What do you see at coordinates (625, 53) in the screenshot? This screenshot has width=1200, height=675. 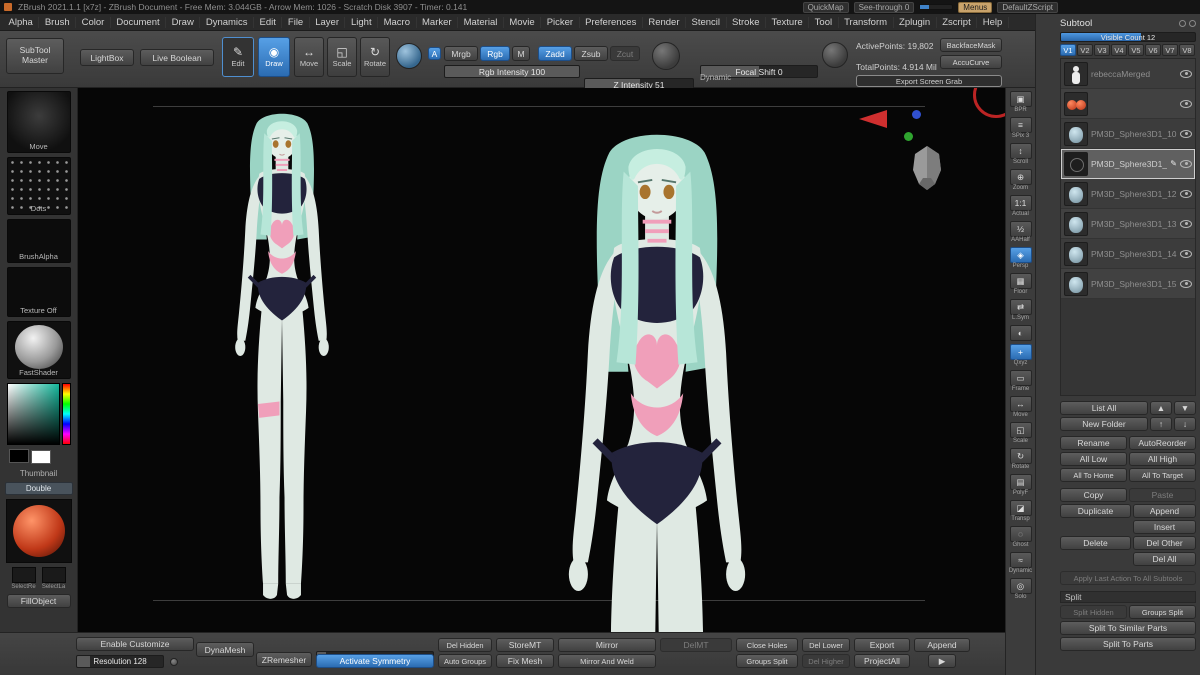 I see `zcut-button: Zcut` at bounding box center [625, 53].